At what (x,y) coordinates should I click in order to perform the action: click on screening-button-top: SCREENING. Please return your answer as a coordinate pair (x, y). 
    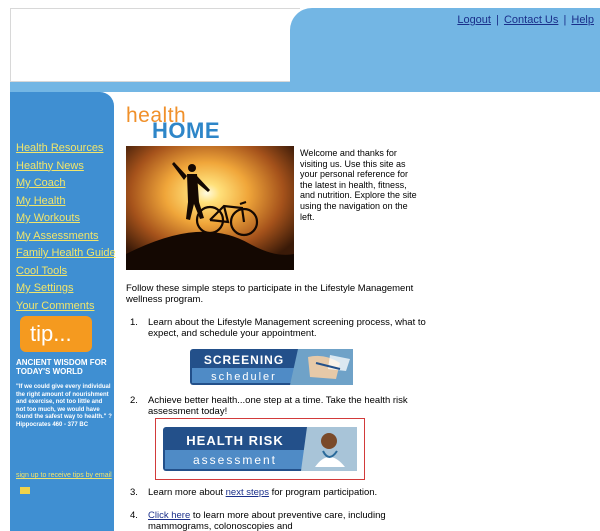
    Looking at the image, I should click on (244, 360).